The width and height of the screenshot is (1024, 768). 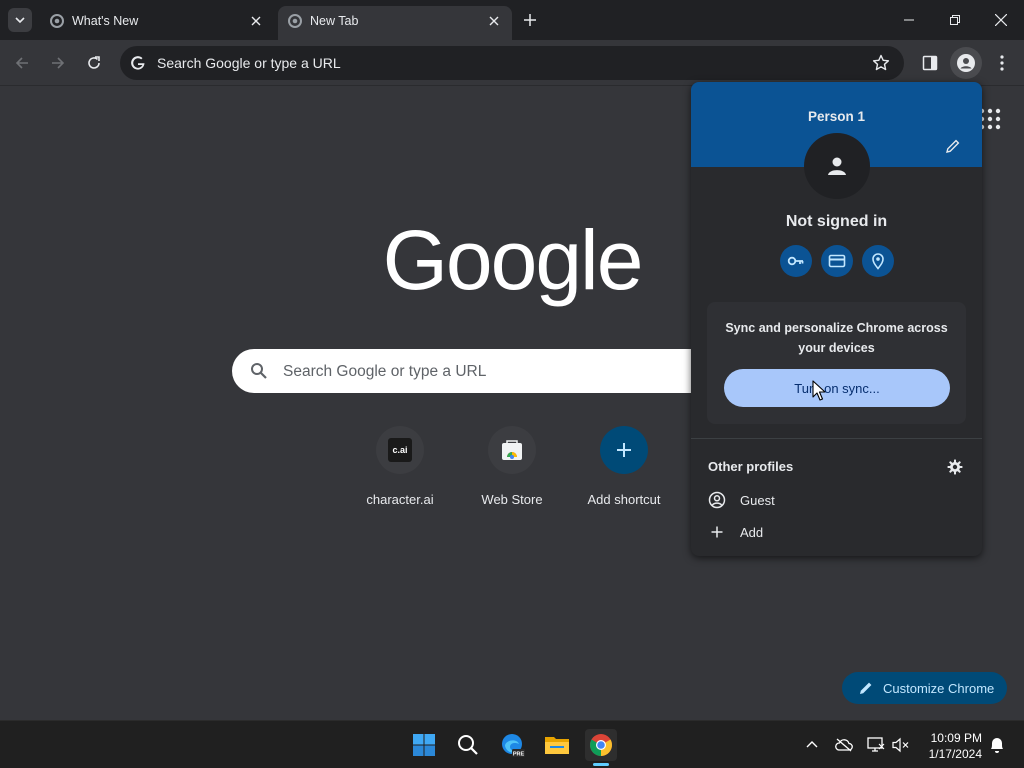 I want to click on guest-profile-row: Guest, so click(x=838, y=499).